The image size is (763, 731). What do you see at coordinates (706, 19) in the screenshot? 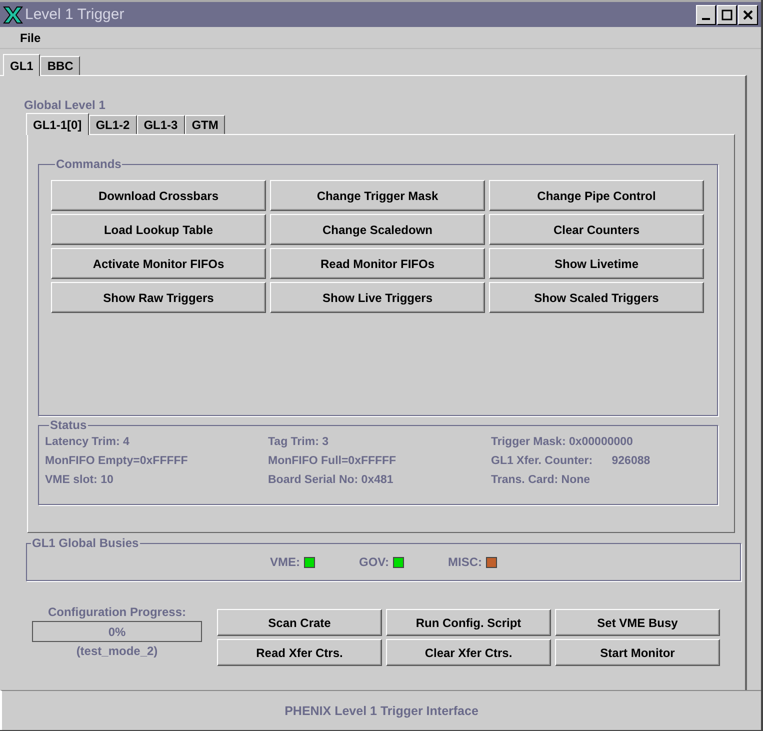
I see `minimize-icon` at bounding box center [706, 19].